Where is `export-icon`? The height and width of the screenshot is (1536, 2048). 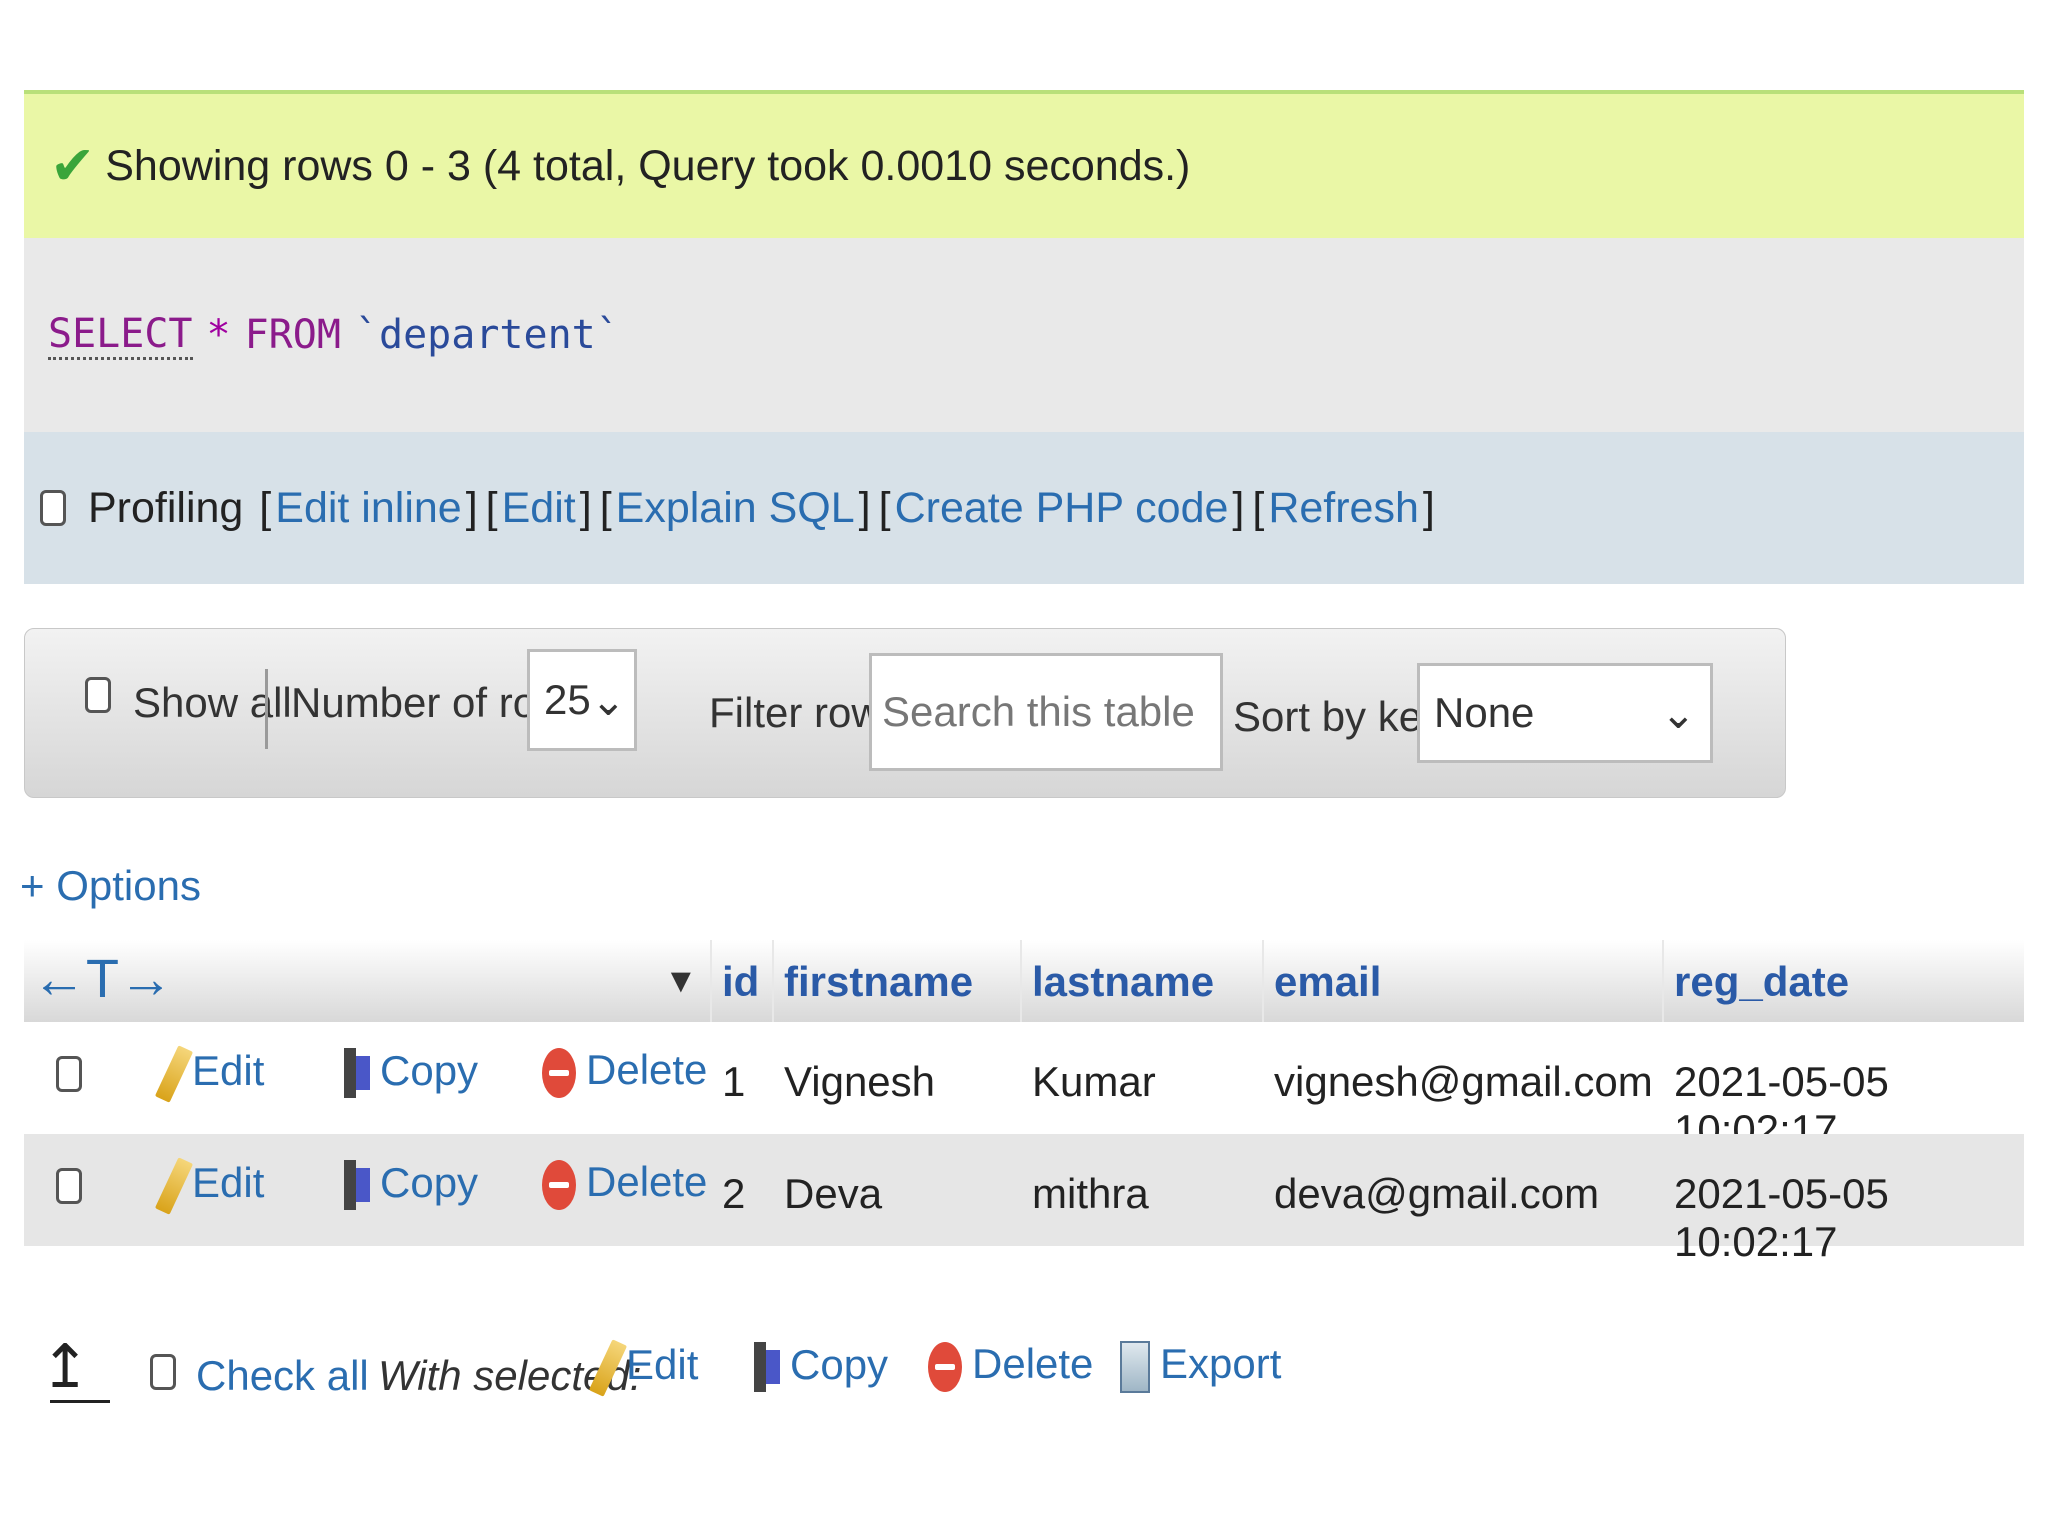 export-icon is located at coordinates (1135, 1366).